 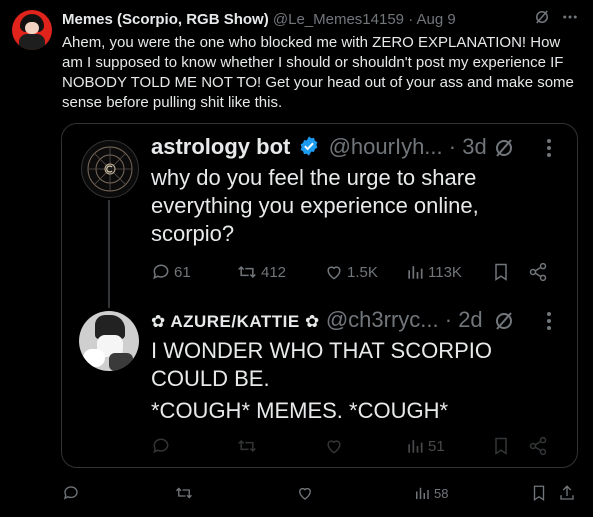 What do you see at coordinates (361, 446) in the screenshot?
I see `quote2-actions: 51` at bounding box center [361, 446].